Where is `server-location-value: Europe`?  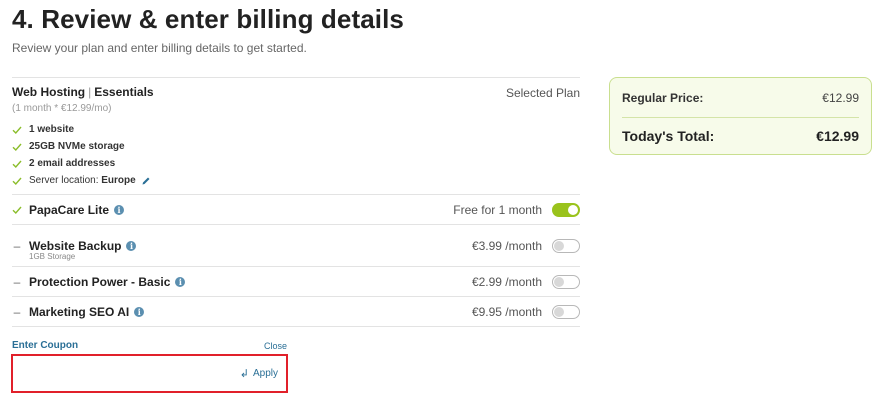 server-location-value: Europe is located at coordinates (118, 180).